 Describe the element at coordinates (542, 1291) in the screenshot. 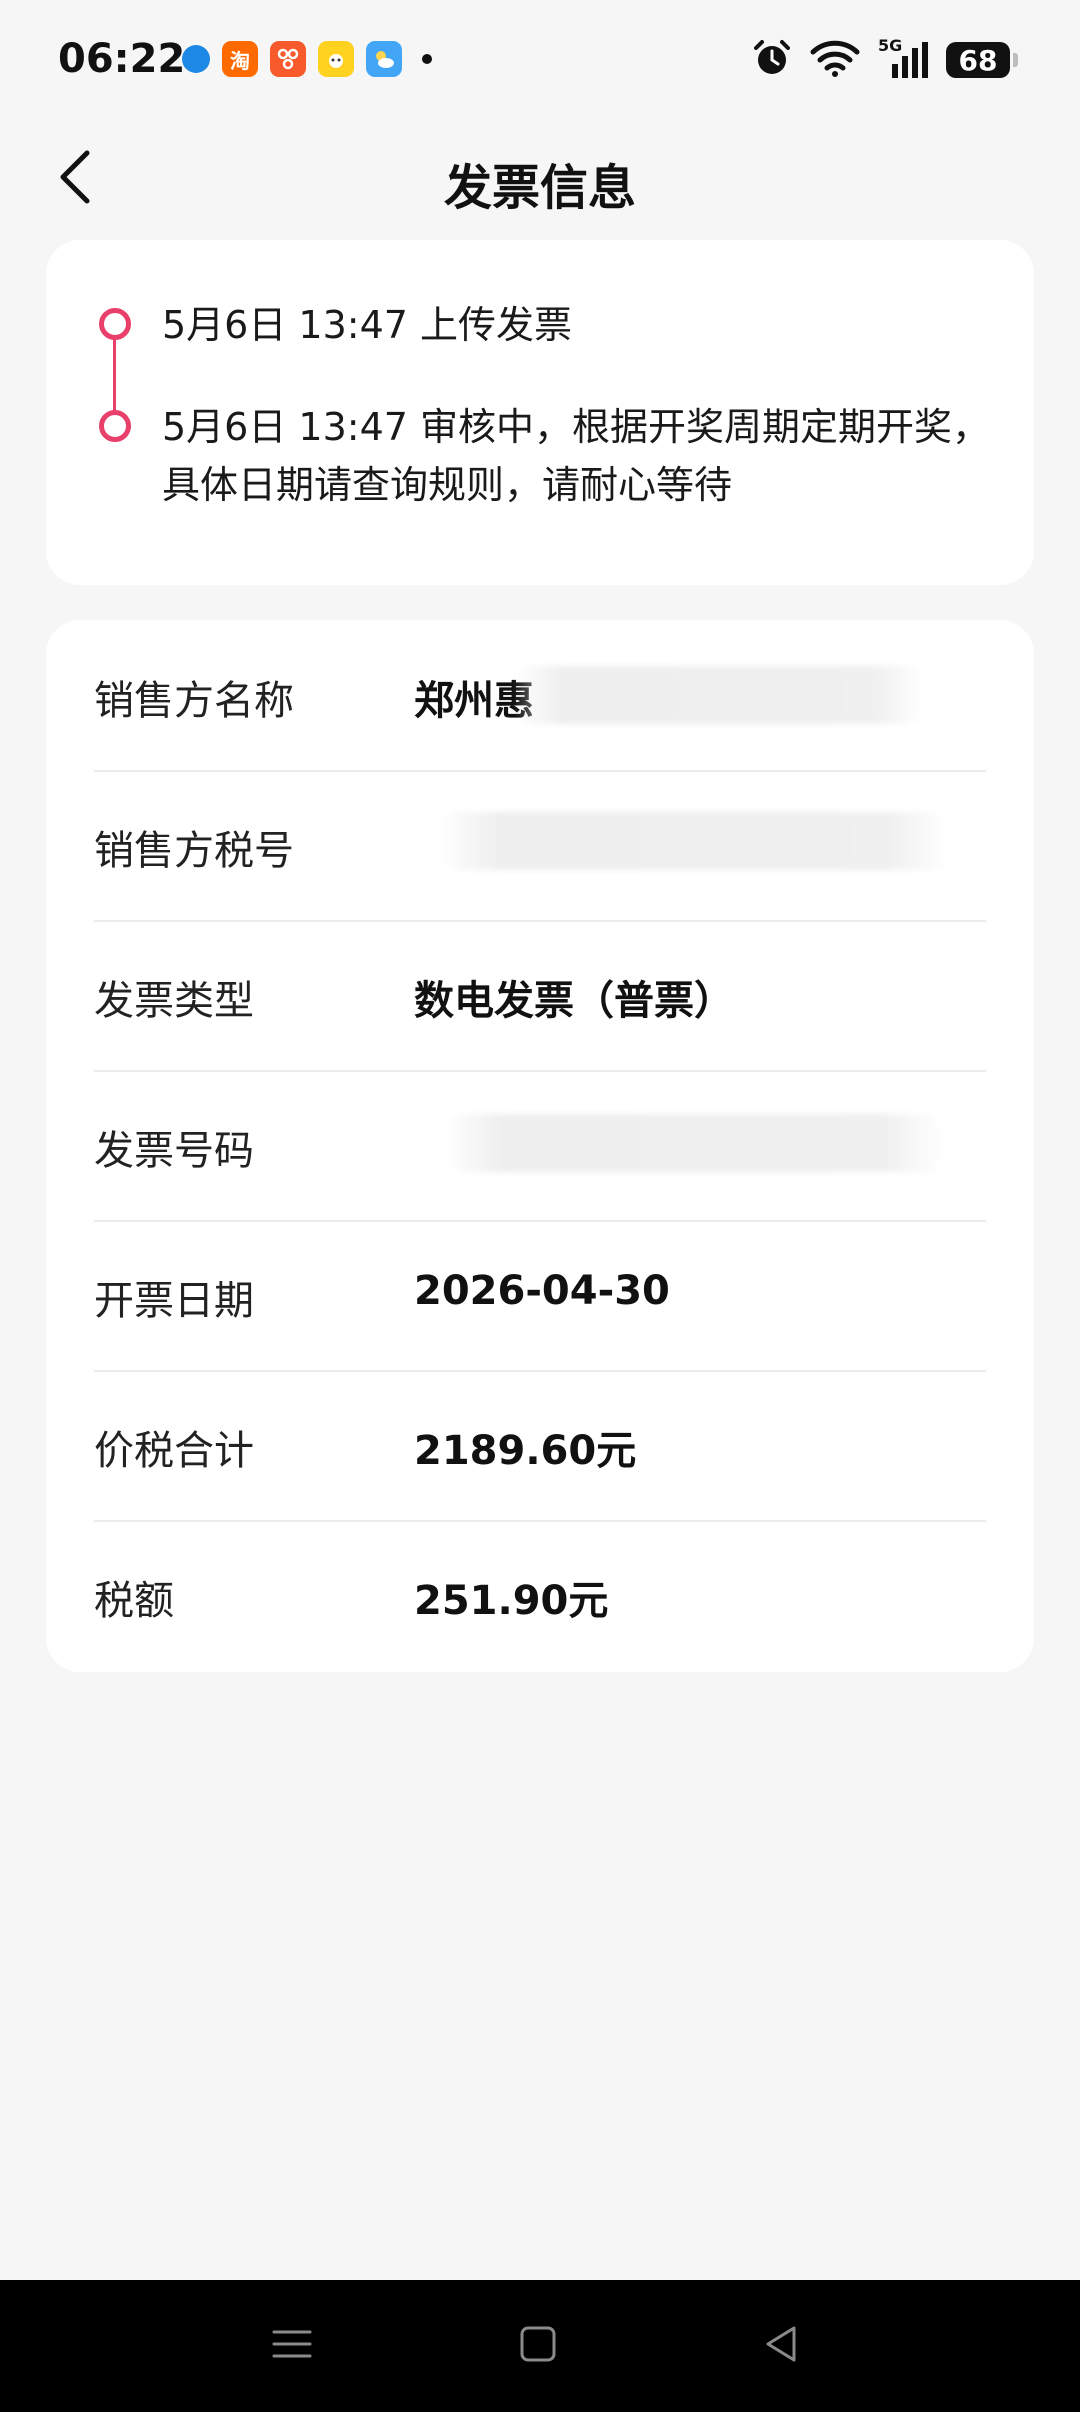

I see `issue-date-value: 2026-04-30` at that location.